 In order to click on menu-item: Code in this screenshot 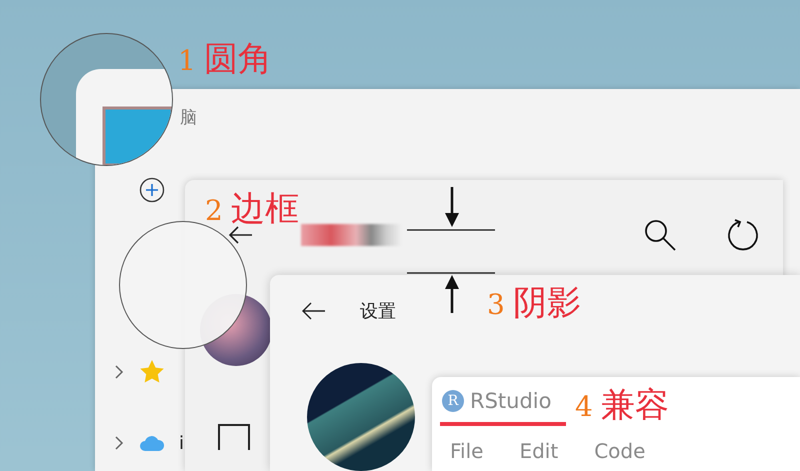, I will do `click(620, 450)`.